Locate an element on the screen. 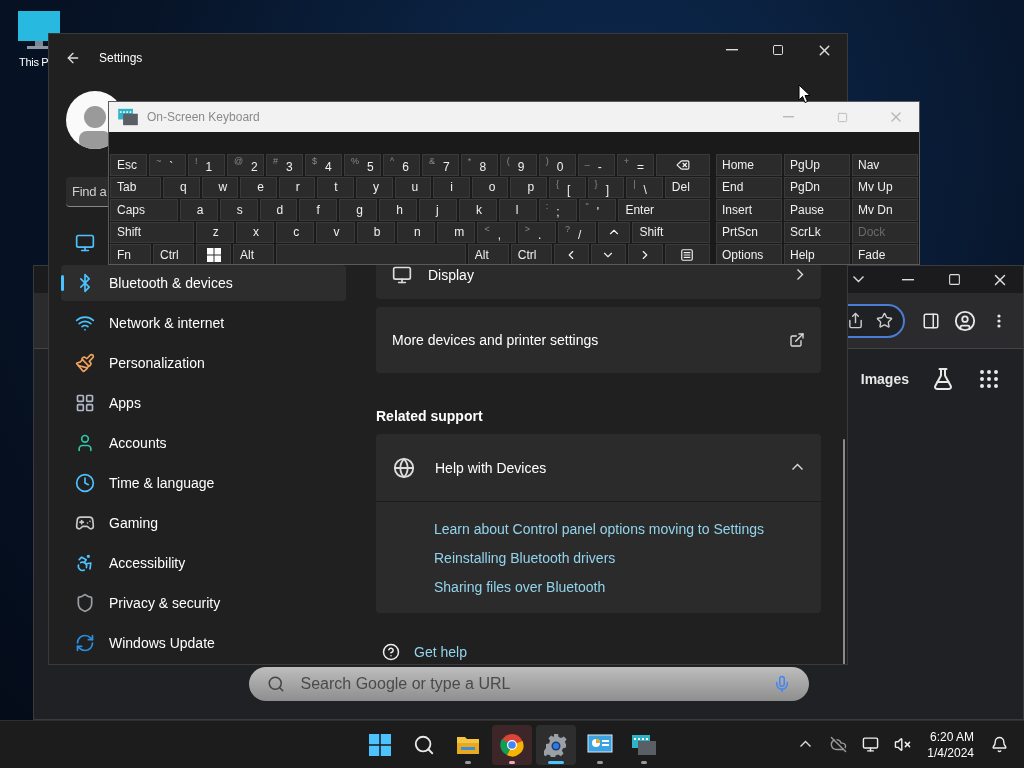 The width and height of the screenshot is (1024, 768). keyboard-key: a is located at coordinates (198, 210).